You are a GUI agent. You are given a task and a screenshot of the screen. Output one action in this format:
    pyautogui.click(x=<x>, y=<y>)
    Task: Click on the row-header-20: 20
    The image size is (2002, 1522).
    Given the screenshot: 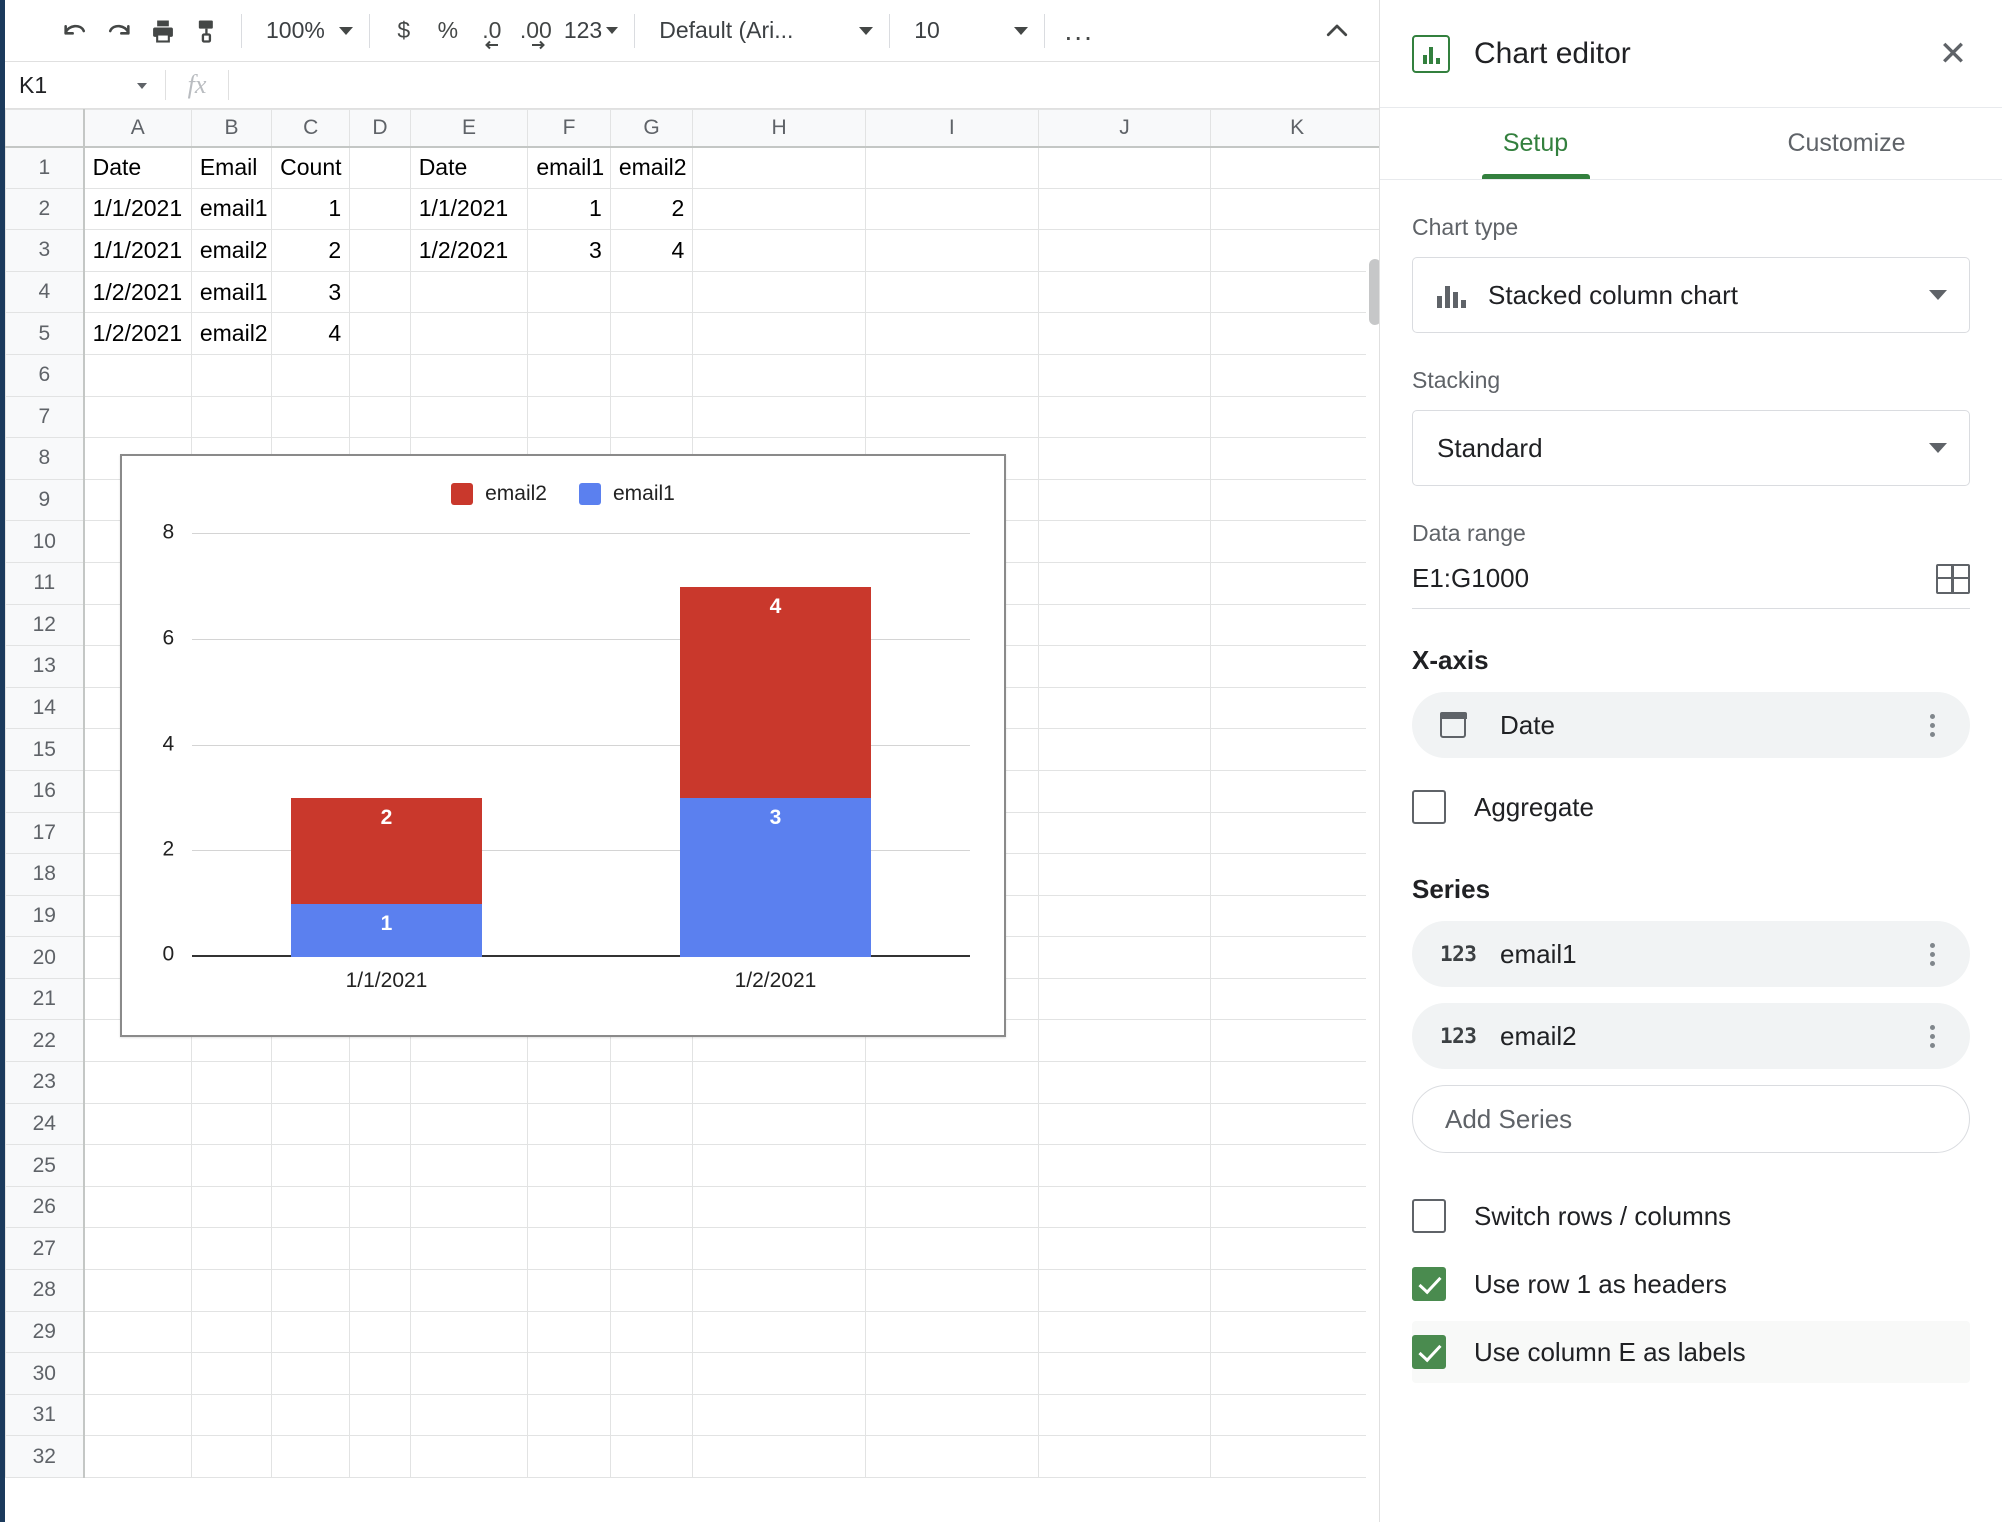 What is the action you would take?
    pyautogui.click(x=45, y=957)
    